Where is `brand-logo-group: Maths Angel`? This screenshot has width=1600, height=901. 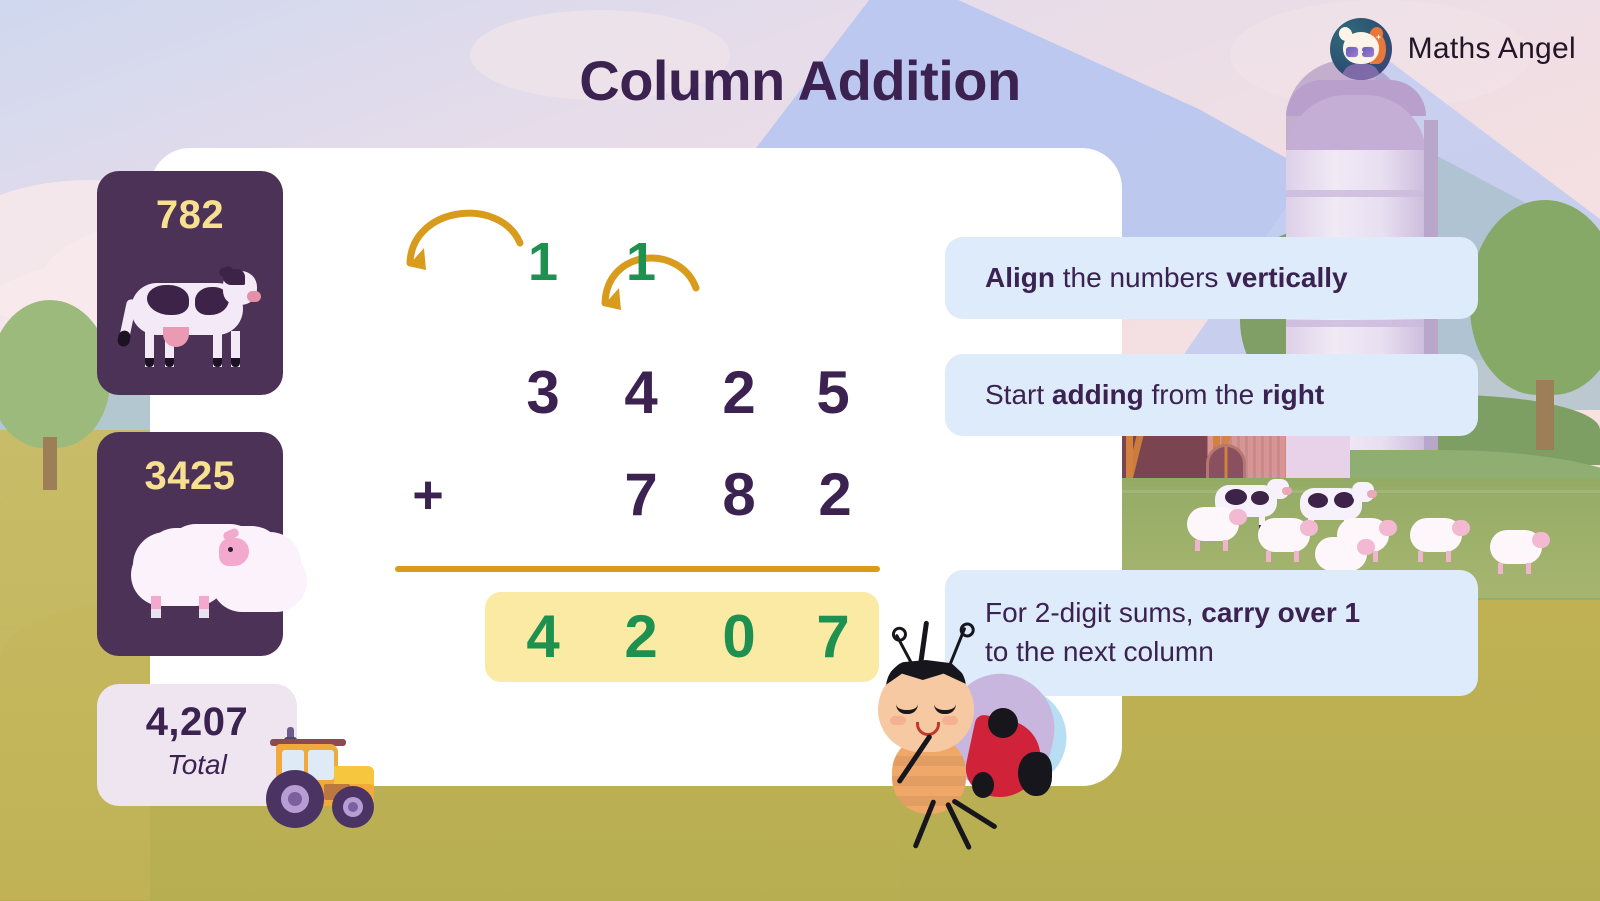
brand-logo-group: Maths Angel is located at coordinates (1452, 49).